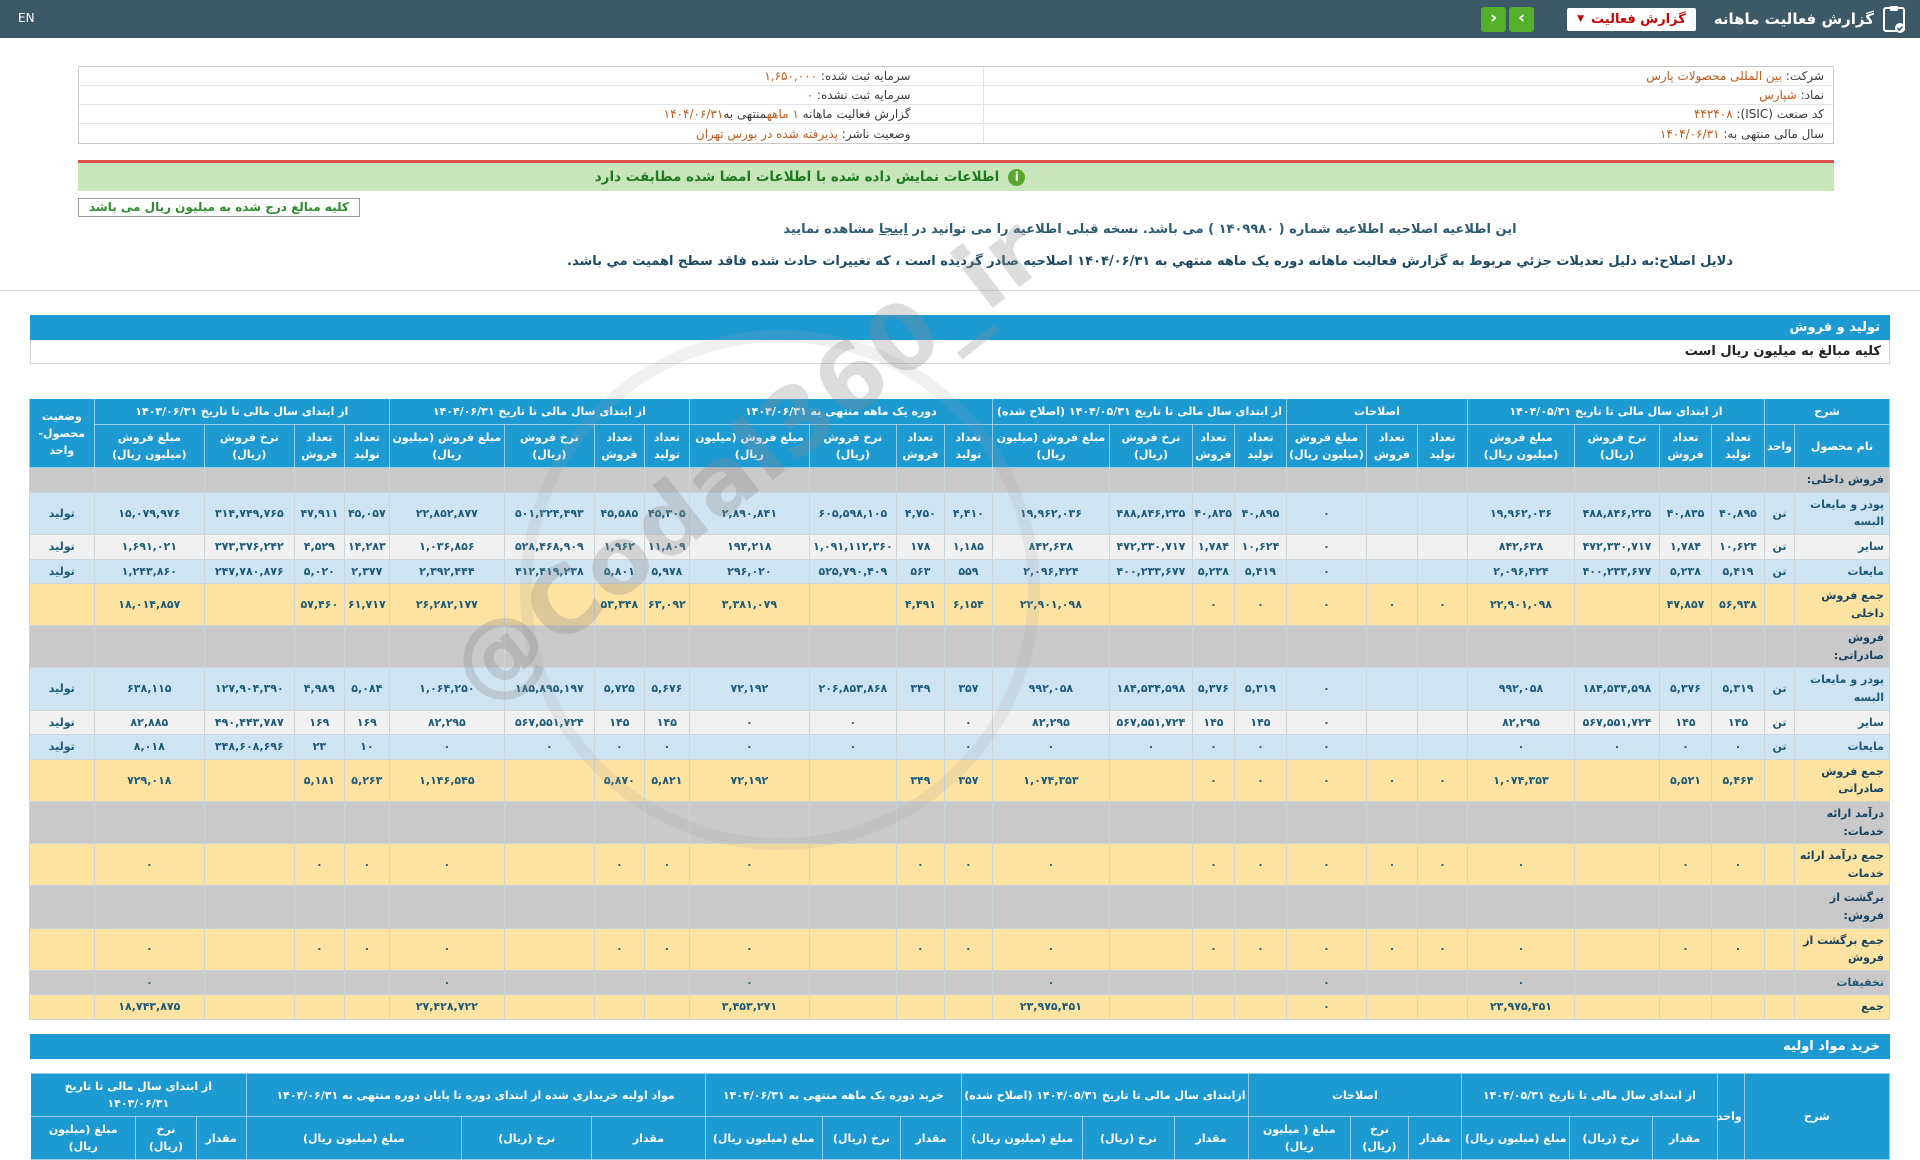  I want to click on language-switch-link: EN, so click(26, 18).